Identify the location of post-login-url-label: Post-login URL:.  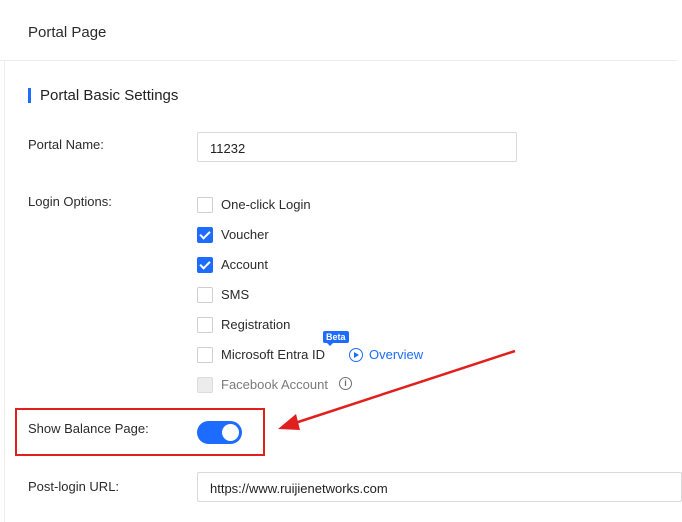
(74, 486).